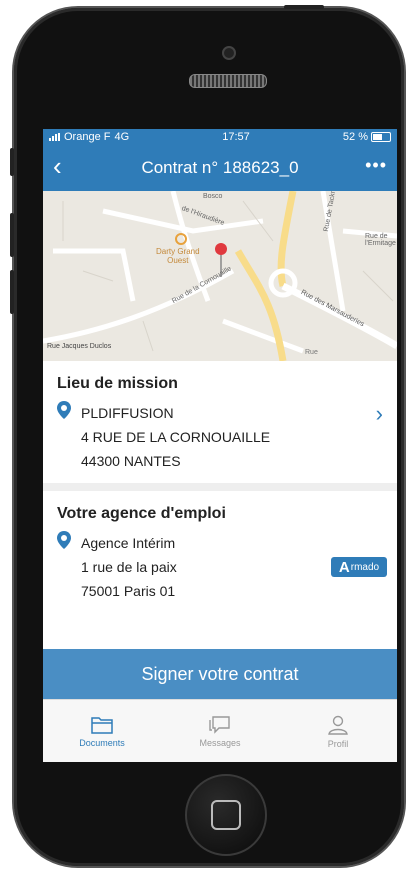 Image resolution: width=416 pixels, height=873 pixels. What do you see at coordinates (220, 742) in the screenshot?
I see `tab-label: Messages` at bounding box center [220, 742].